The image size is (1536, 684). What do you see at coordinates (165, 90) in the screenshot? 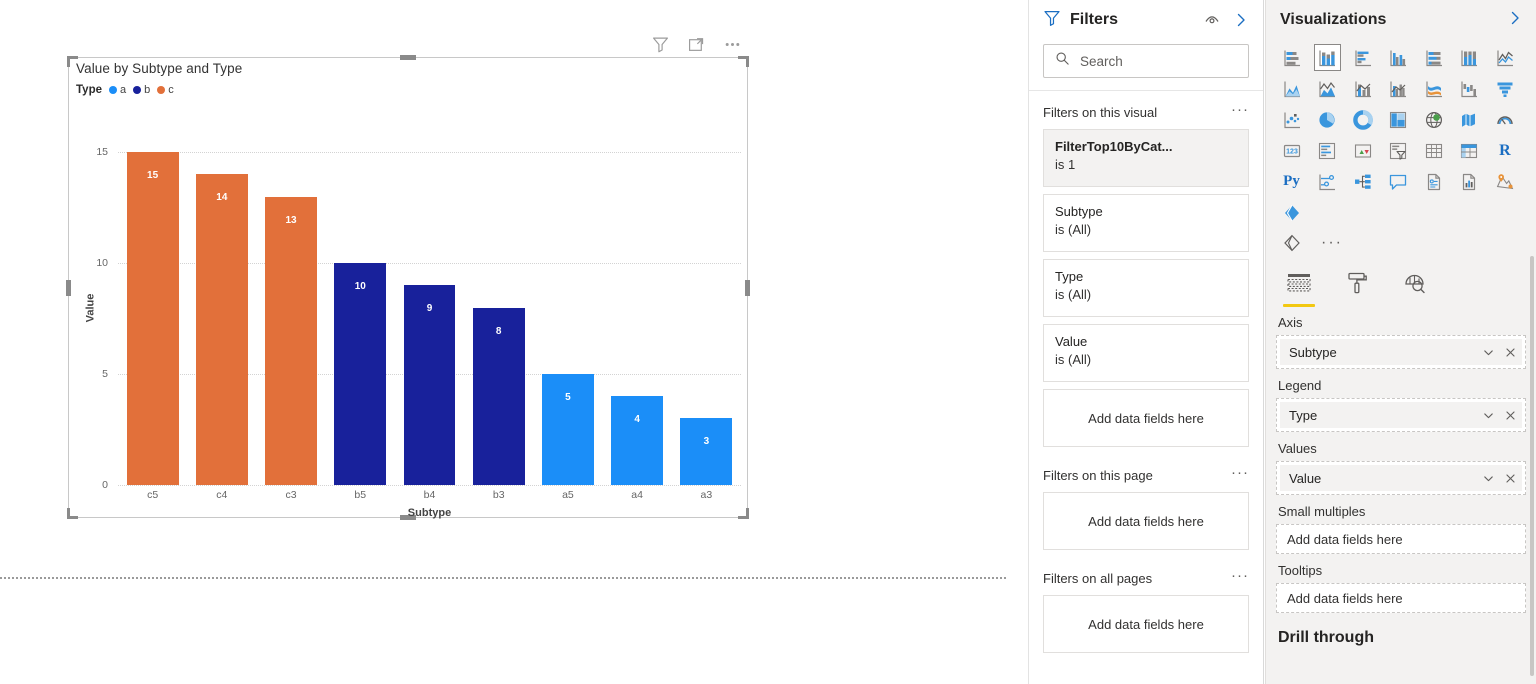
I see `legend-item-c: c` at bounding box center [165, 90].